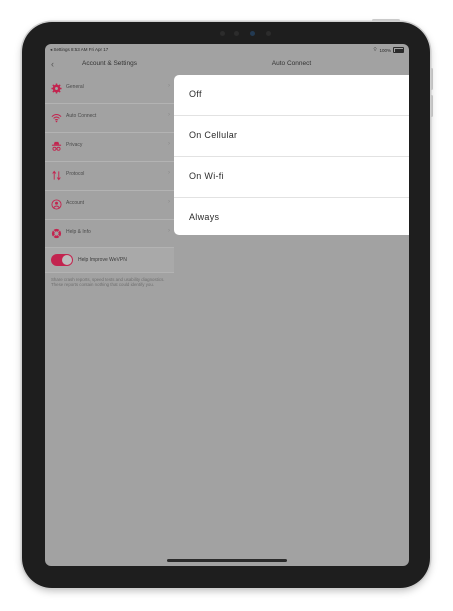 This screenshot has height=611, width=453. Describe the element at coordinates (109, 234) in the screenshot. I see `sidebar-item-help-info: Help & Info ›` at that location.